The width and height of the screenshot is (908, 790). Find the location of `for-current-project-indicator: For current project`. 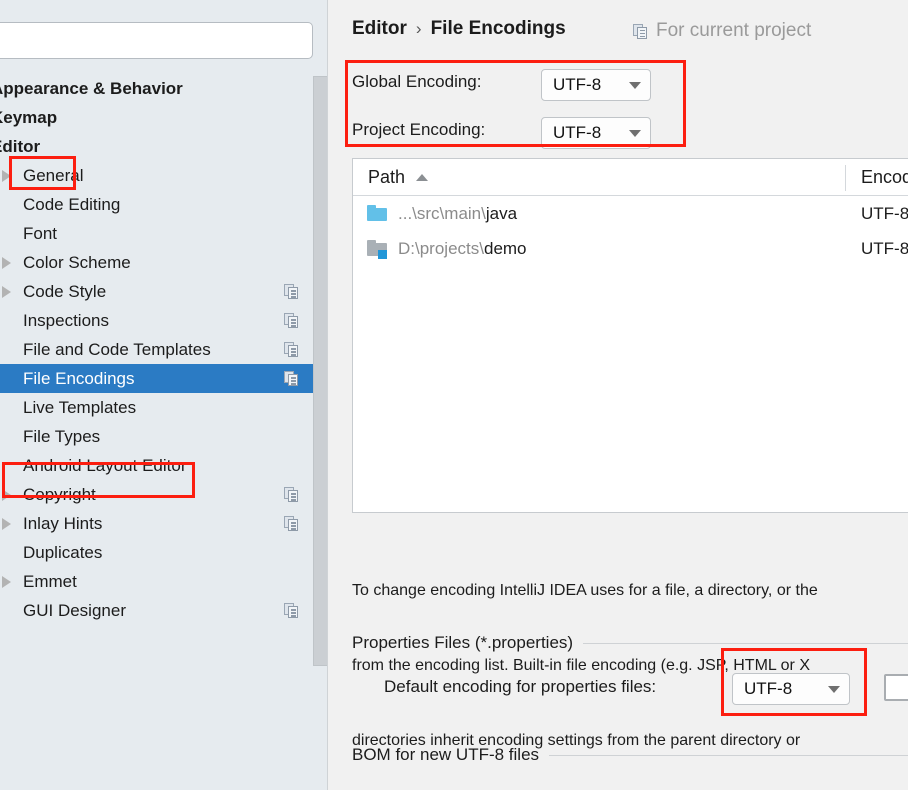

for-current-project-indicator: For current project is located at coordinates (722, 31).